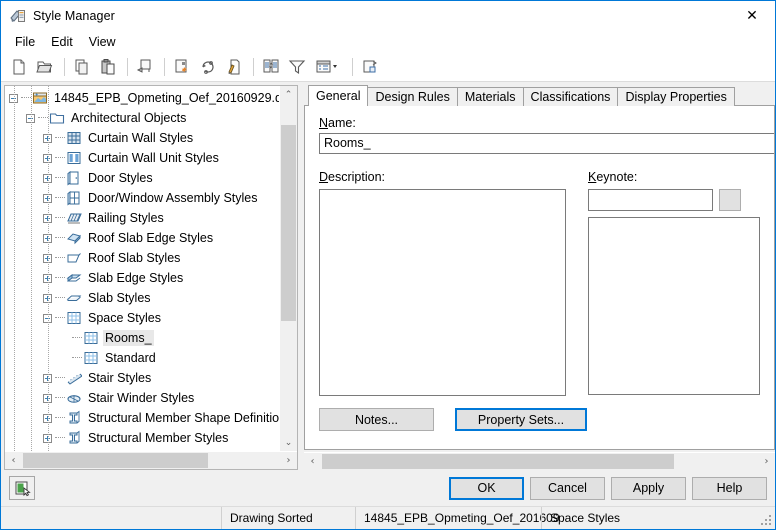 This screenshot has width=776, height=530. Describe the element at coordinates (82, 67) in the screenshot. I see `copy-icon` at that location.